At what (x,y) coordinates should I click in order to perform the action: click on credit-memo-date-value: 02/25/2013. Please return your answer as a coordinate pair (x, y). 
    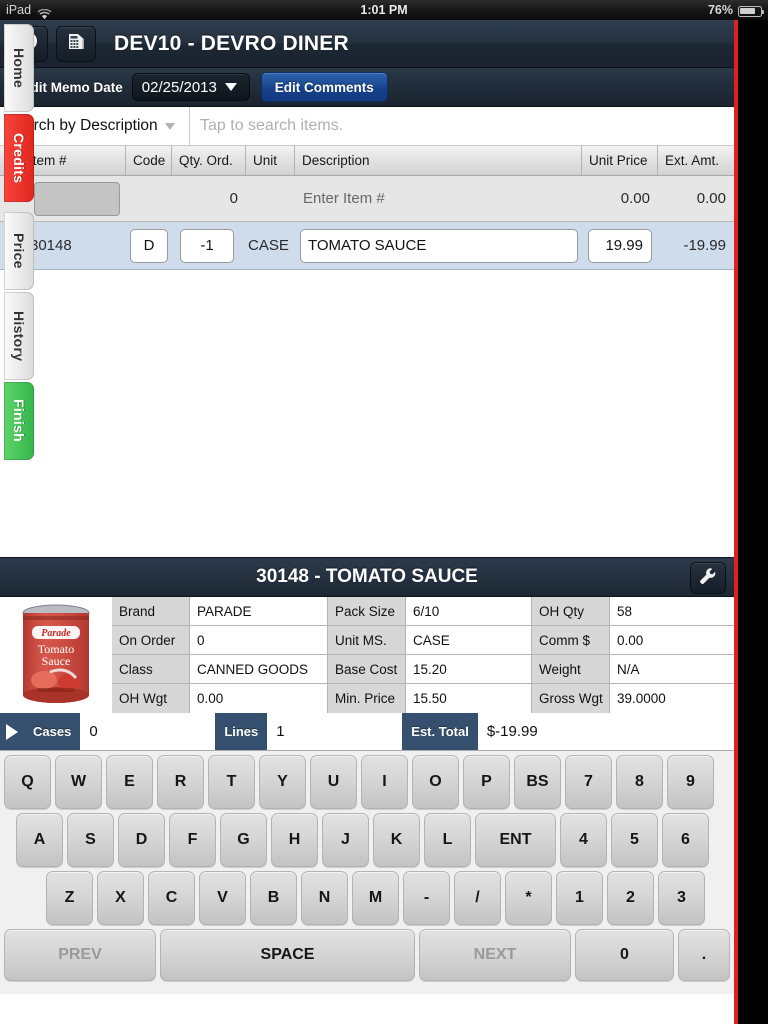
    Looking at the image, I should click on (179, 87).